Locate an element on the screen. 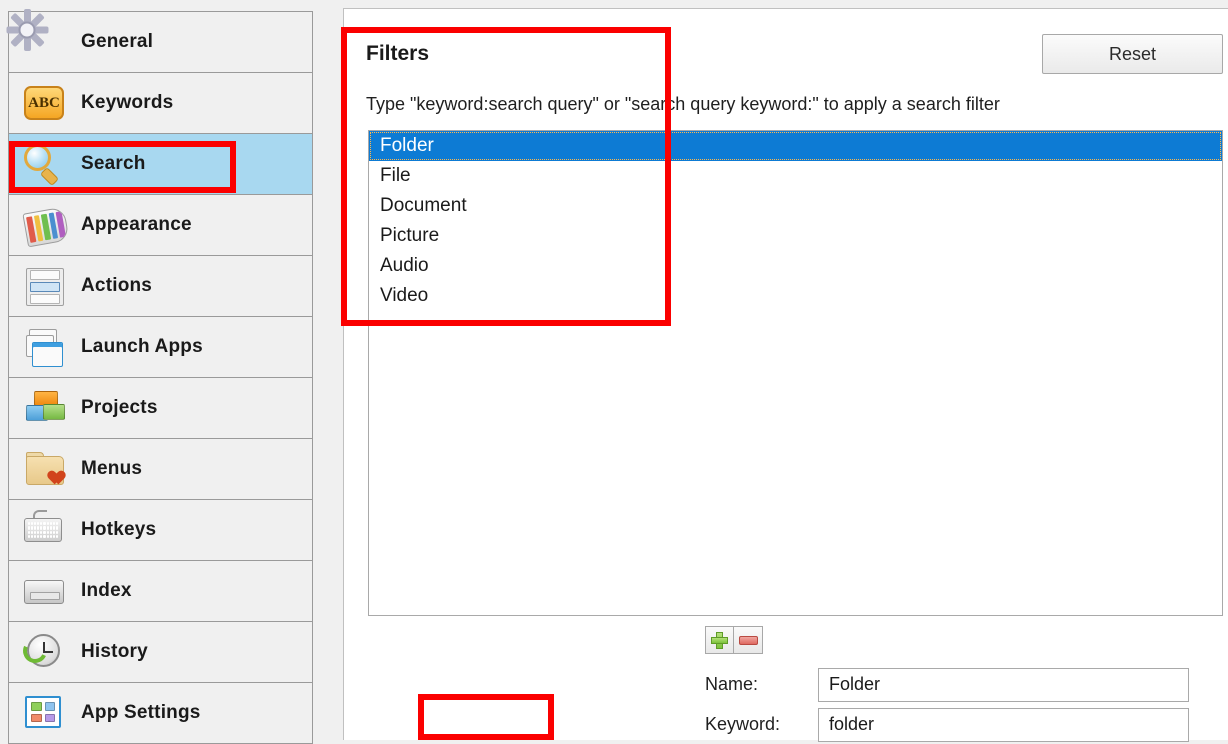 The image size is (1228, 744). sidebar-item-label: App Settings is located at coordinates (141, 712).